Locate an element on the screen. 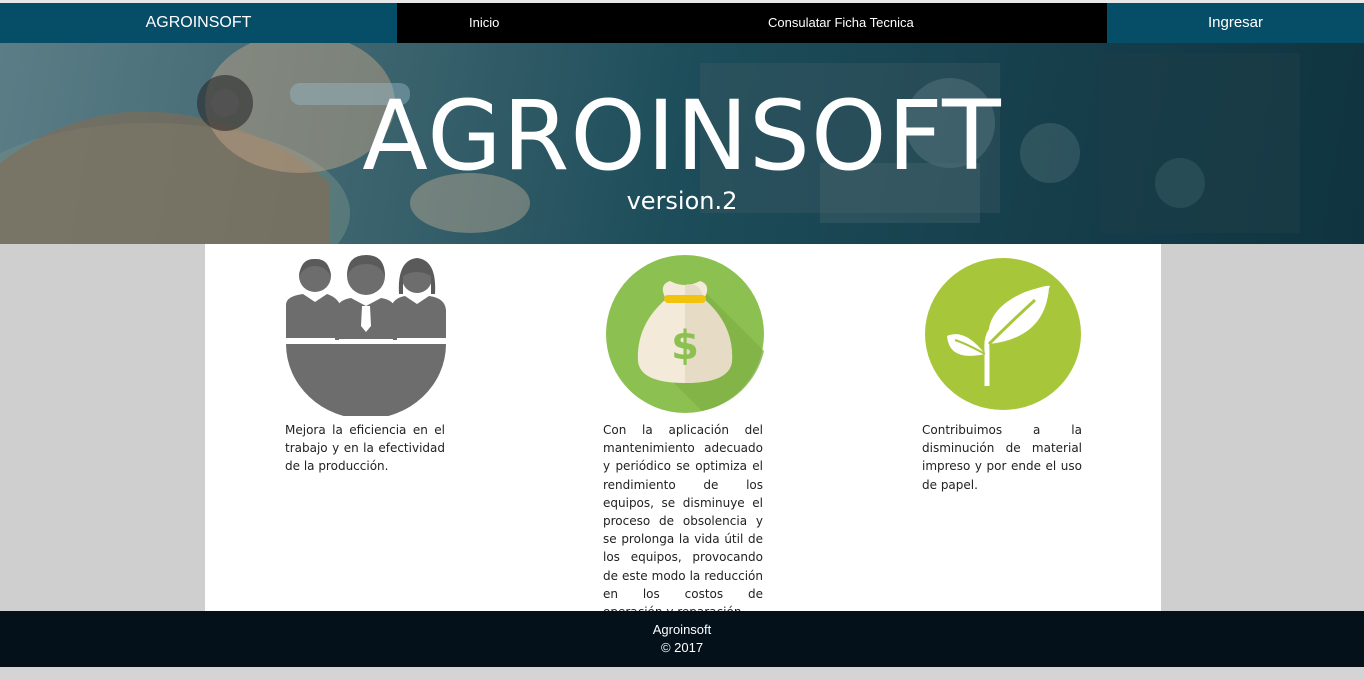  hero-title: AGROINSOFT is located at coordinates (682, 136).